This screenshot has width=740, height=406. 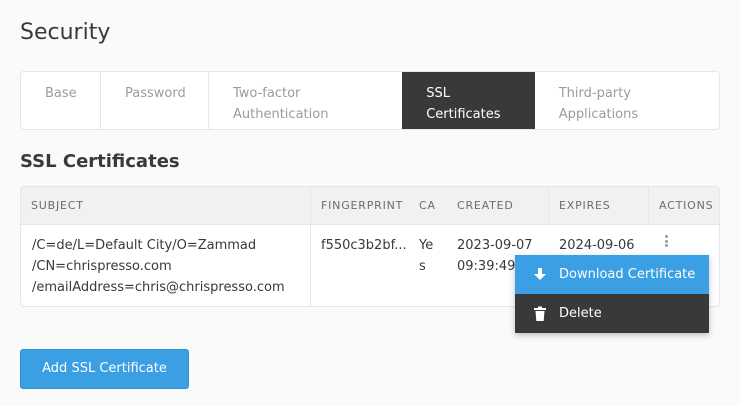 What do you see at coordinates (166, 206) in the screenshot?
I see `column-header-subject: SUBJECT` at bounding box center [166, 206].